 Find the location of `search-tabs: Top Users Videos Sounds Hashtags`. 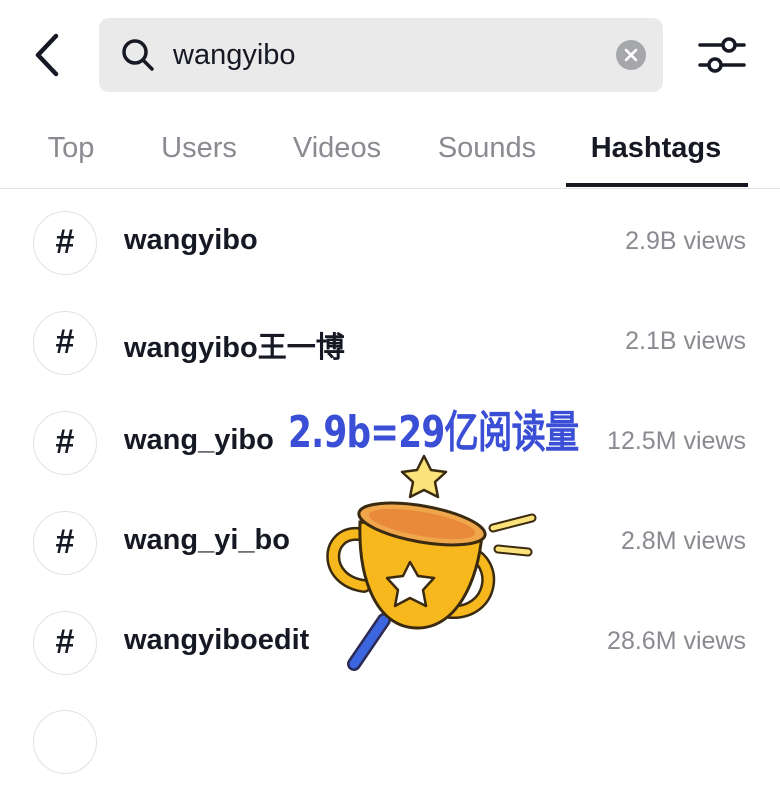

search-tabs: Top Users Videos Sounds Hashtags is located at coordinates (390, 149).